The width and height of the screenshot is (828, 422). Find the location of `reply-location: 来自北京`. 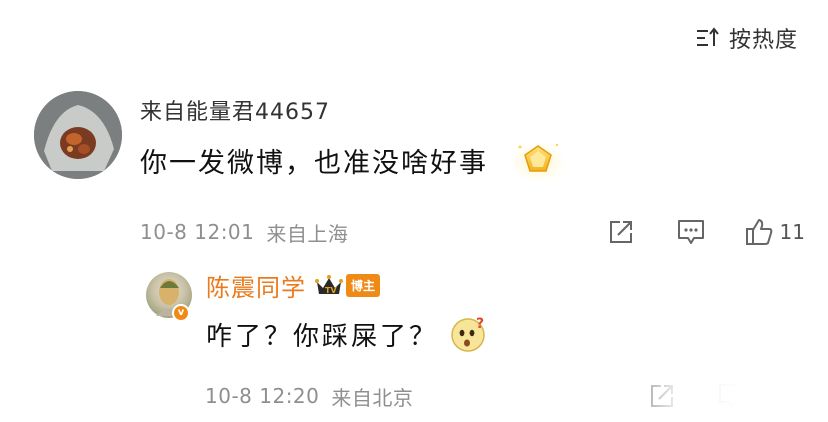

reply-location: 来自北京 is located at coordinates (372, 397).